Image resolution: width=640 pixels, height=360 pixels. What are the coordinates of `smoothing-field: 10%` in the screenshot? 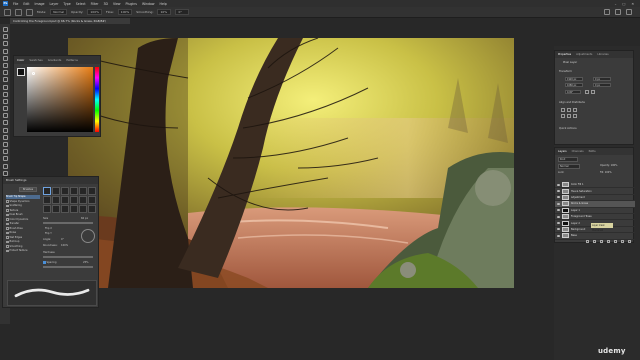 It's located at (164, 12).